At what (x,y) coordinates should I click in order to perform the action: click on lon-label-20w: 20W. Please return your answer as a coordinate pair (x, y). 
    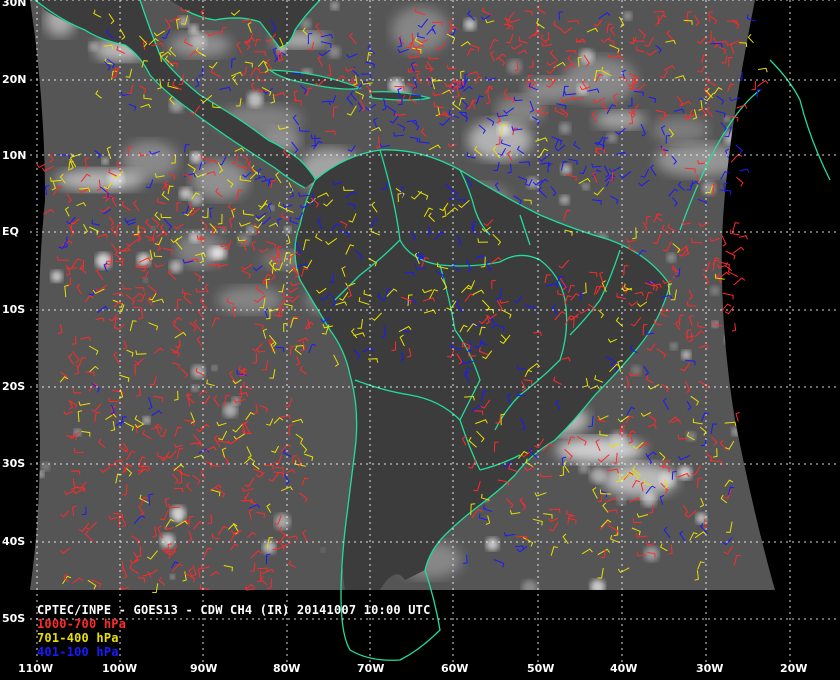
    Looking at the image, I should click on (794, 668).